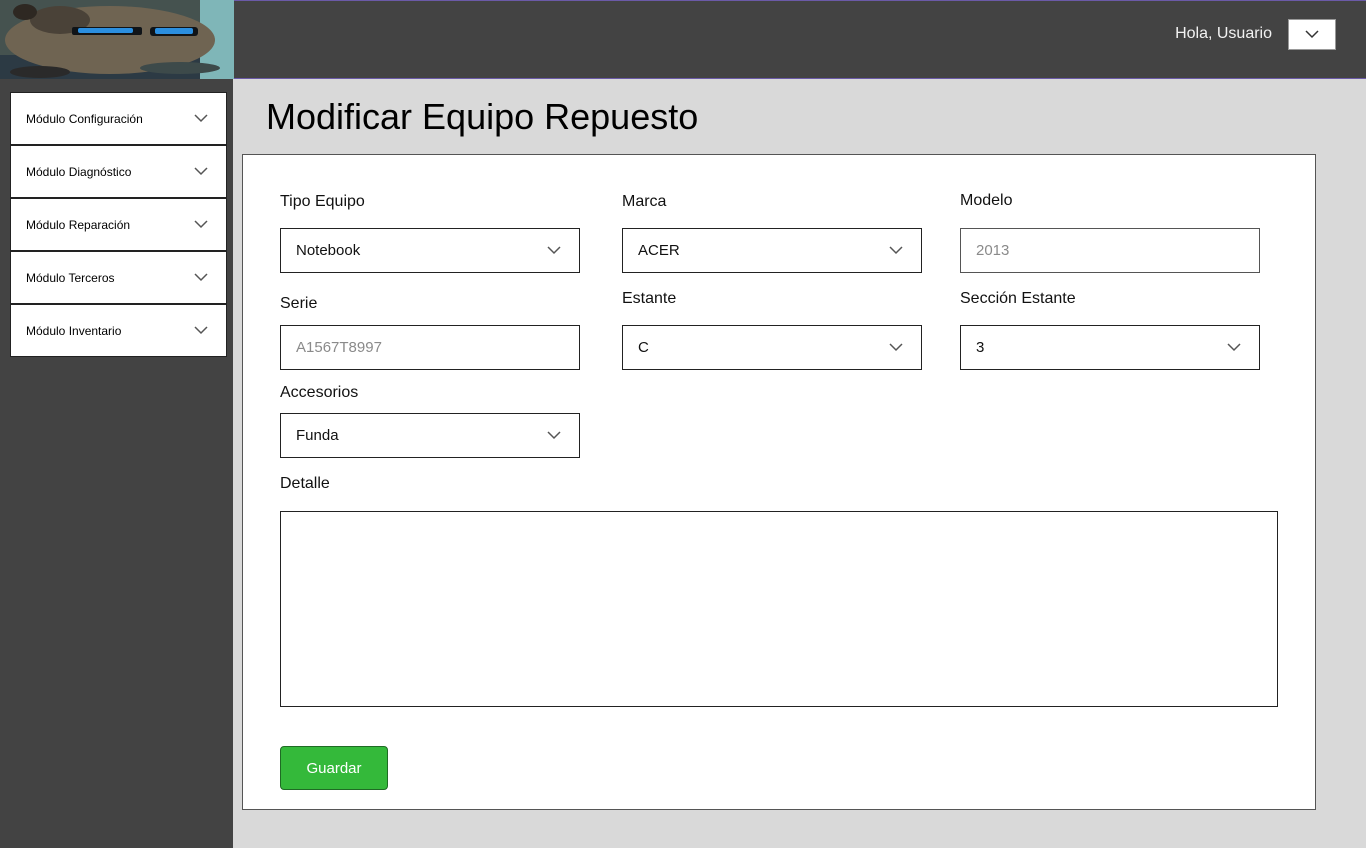 This screenshot has width=1366, height=848. I want to click on page-title: Modificar Equipo Repuesto, so click(482, 116).